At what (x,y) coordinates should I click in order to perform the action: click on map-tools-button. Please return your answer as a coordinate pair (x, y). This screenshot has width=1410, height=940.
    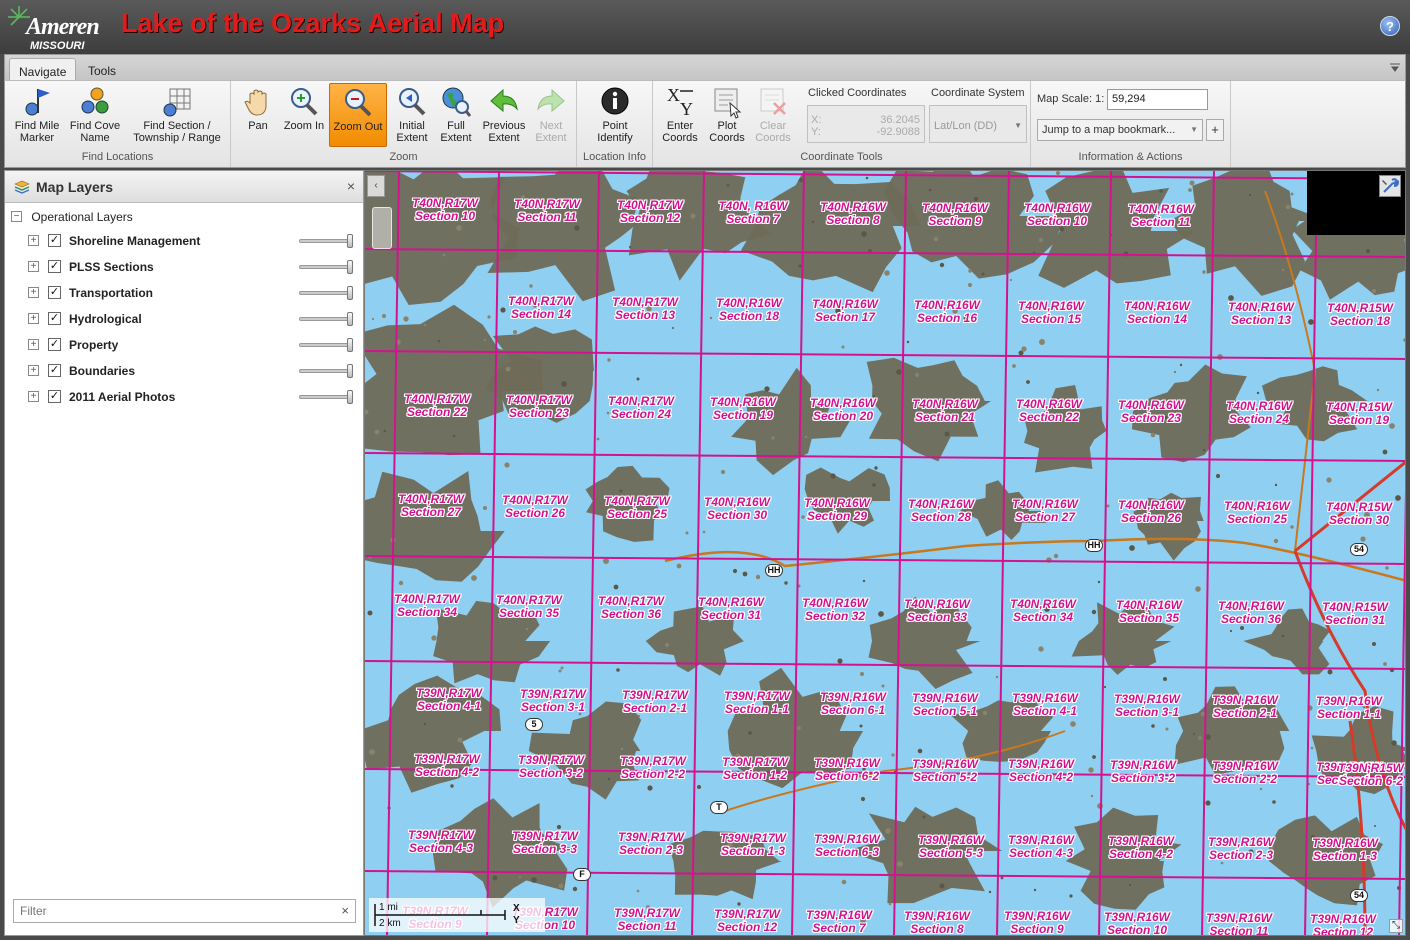
    Looking at the image, I should click on (1390, 186).